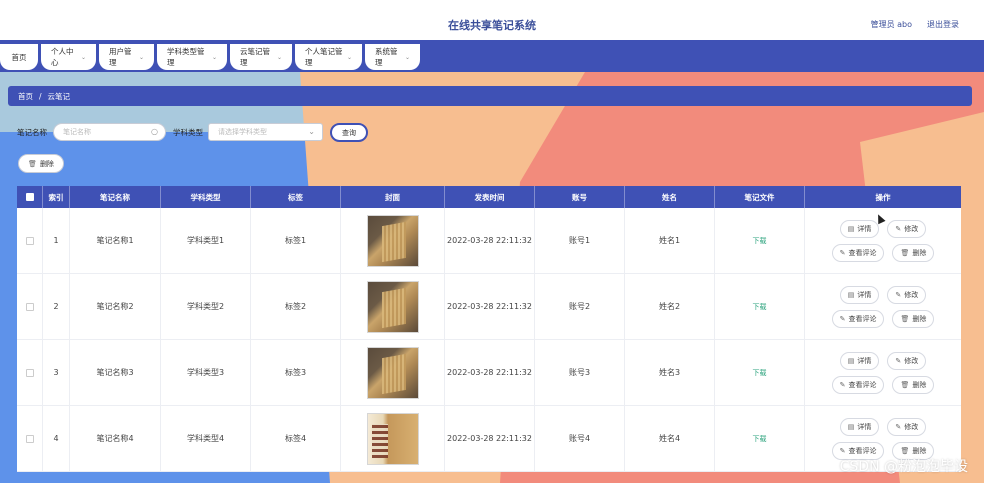  I want to click on tab-subject-type-management: 学科类型管理 ⌄, so click(192, 57).